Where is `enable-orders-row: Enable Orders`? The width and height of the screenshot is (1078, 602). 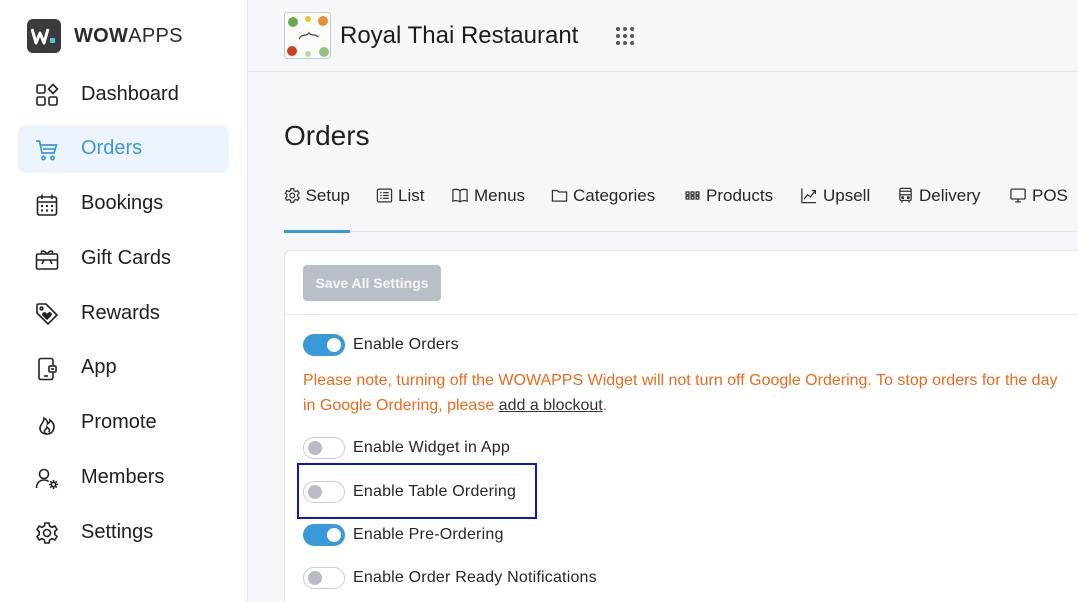
enable-orders-row: Enable Orders is located at coordinates (381, 345).